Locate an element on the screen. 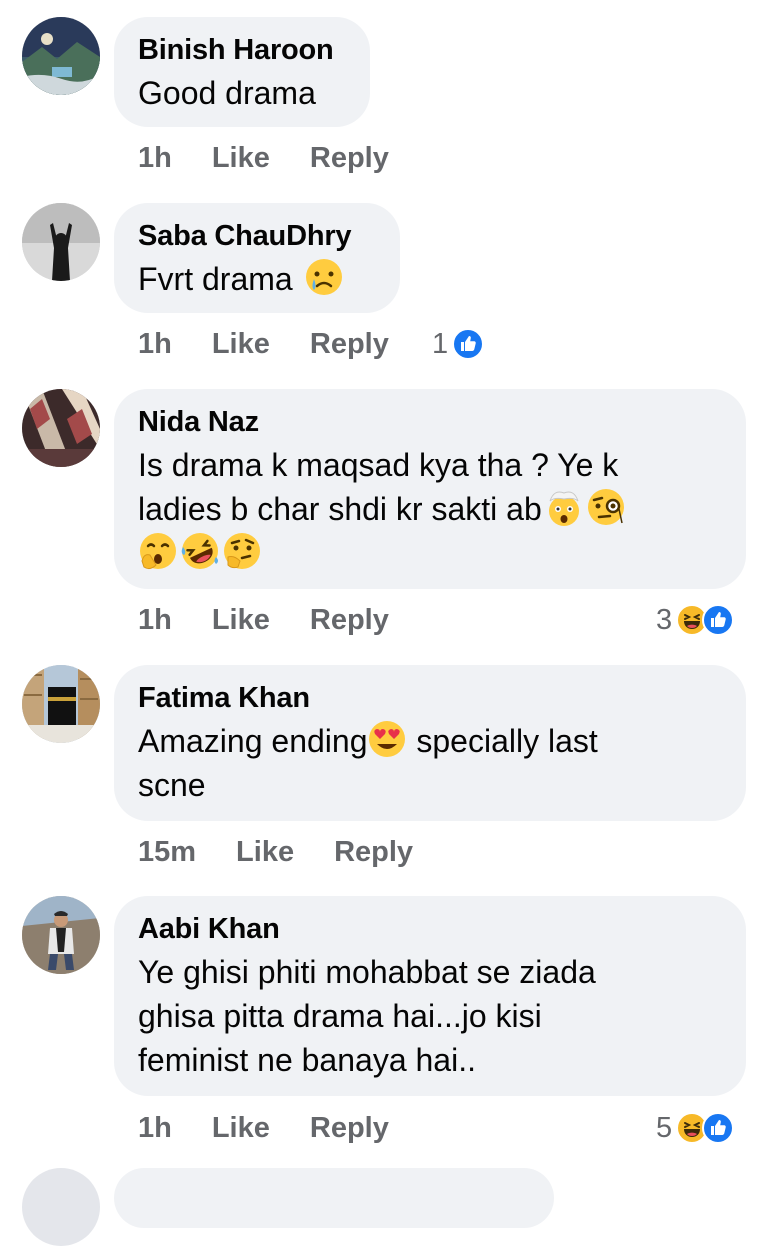 This screenshot has height=1246, width=768. commenter-name: Binish Haroon is located at coordinates (242, 50).